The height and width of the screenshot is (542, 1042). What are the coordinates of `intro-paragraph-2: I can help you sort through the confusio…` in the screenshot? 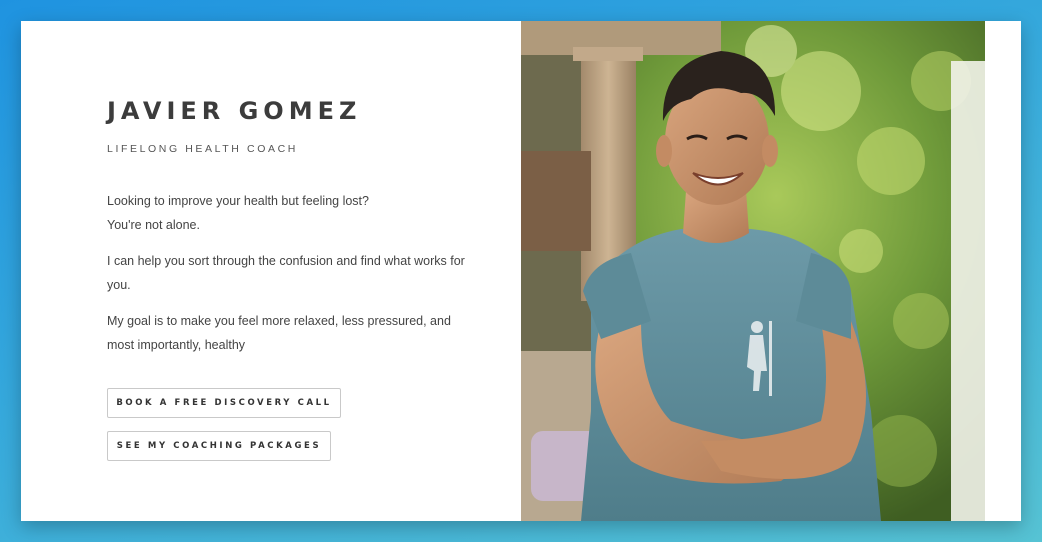 It's located at (286, 273).